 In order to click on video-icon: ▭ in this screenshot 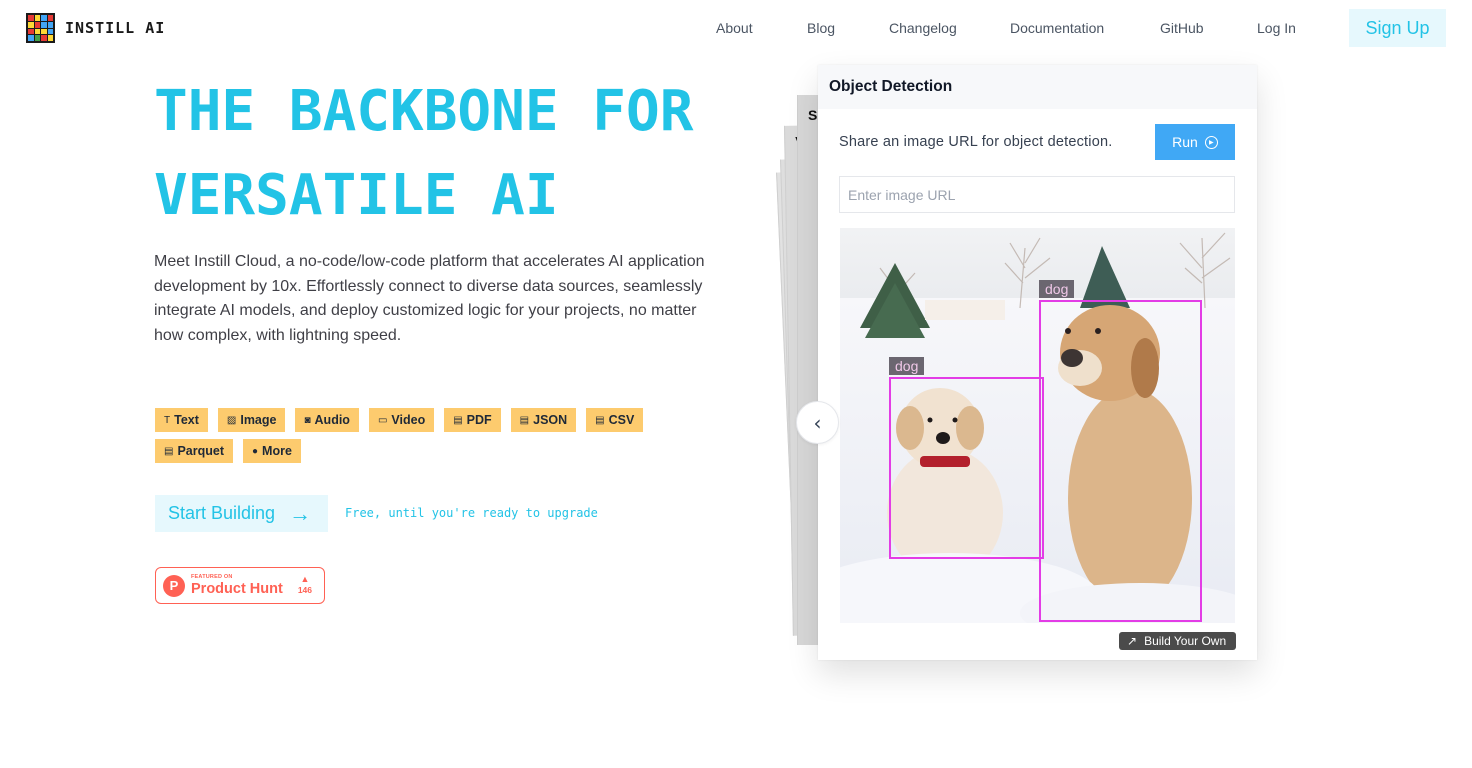, I will do `click(382, 420)`.